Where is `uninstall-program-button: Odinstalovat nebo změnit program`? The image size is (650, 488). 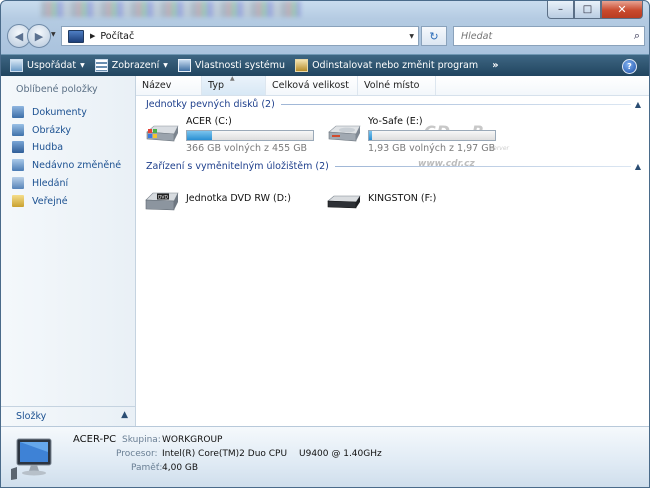
uninstall-program-button: Odinstalovat nebo změnit program is located at coordinates (386, 65).